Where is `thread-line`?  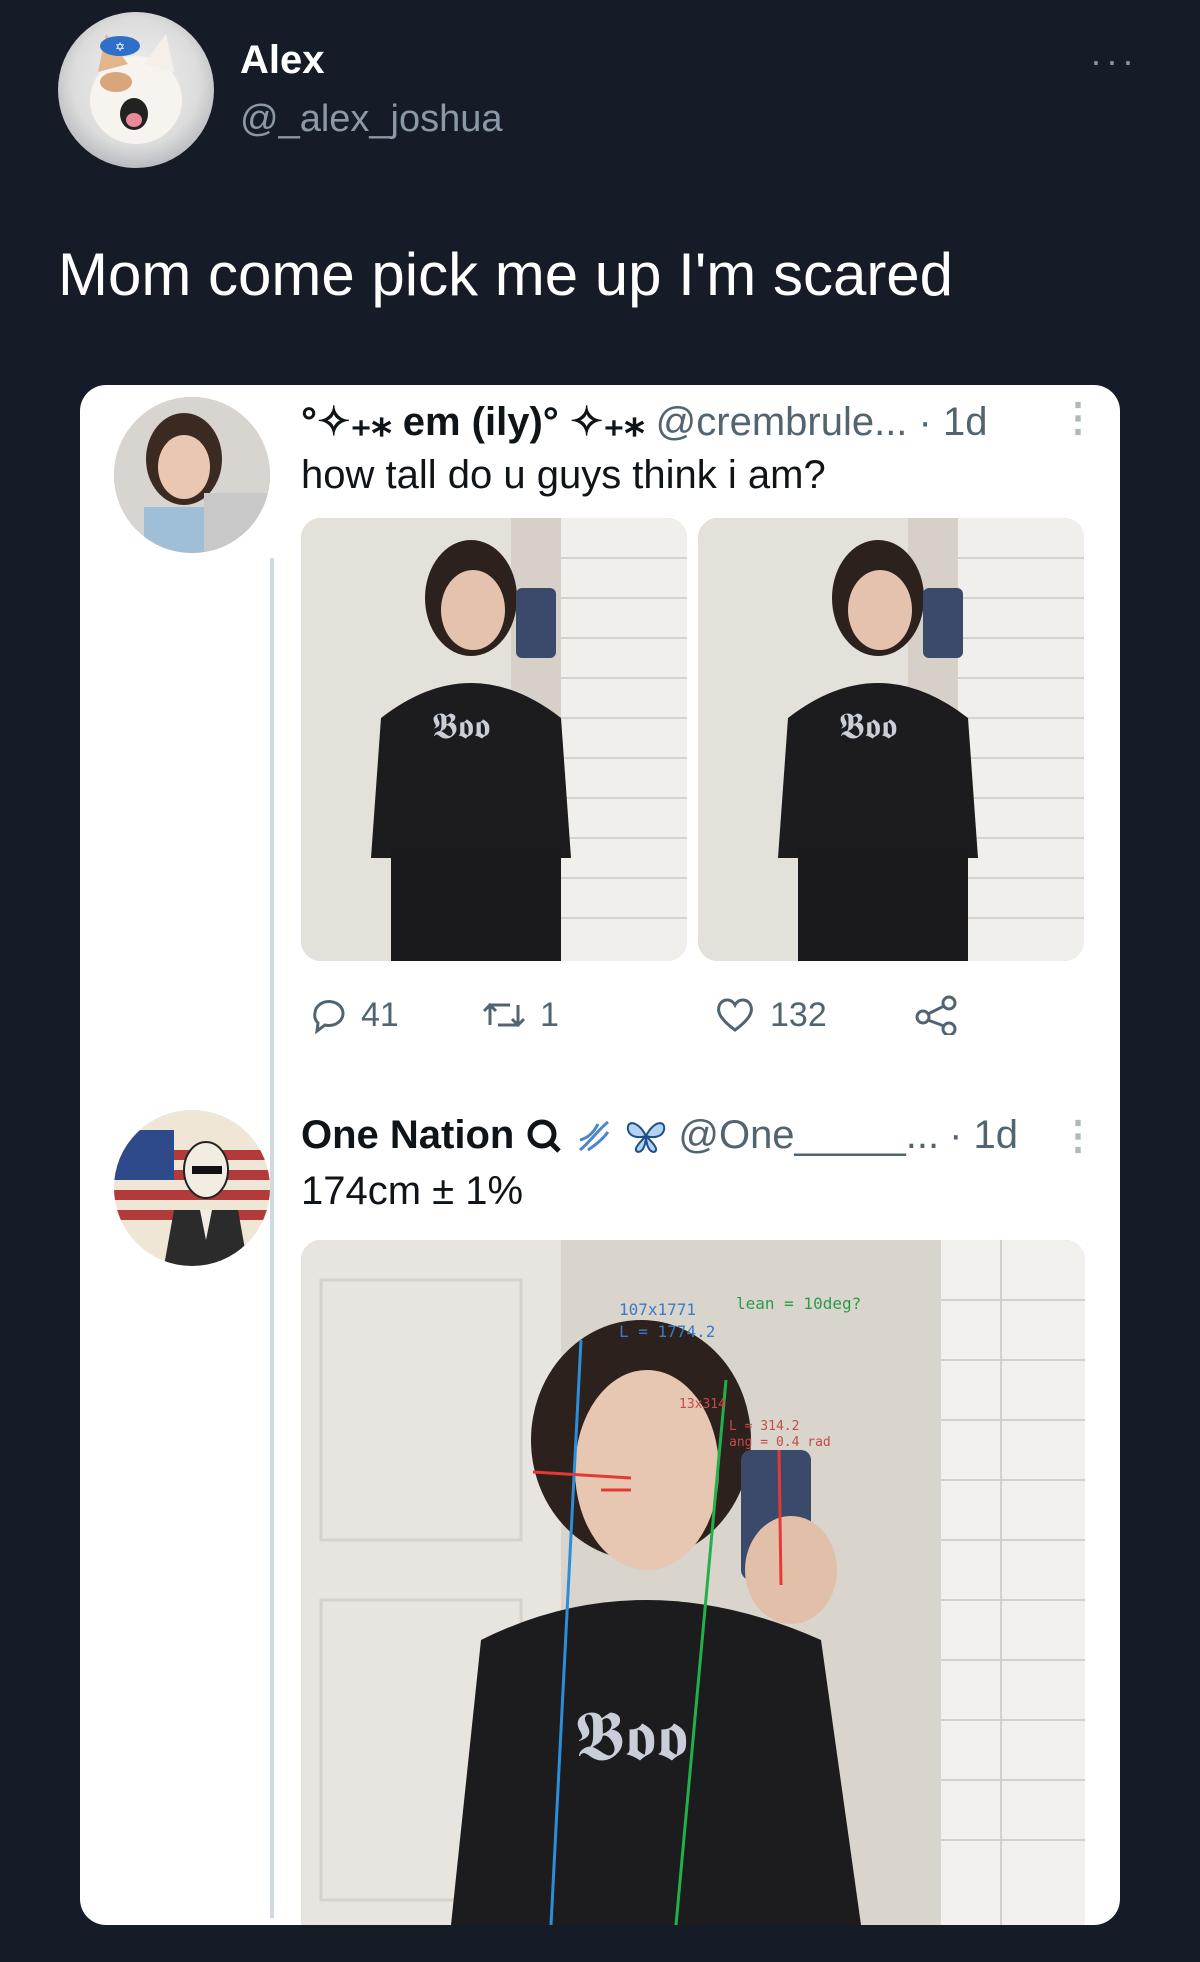
thread-line is located at coordinates (272, 1238).